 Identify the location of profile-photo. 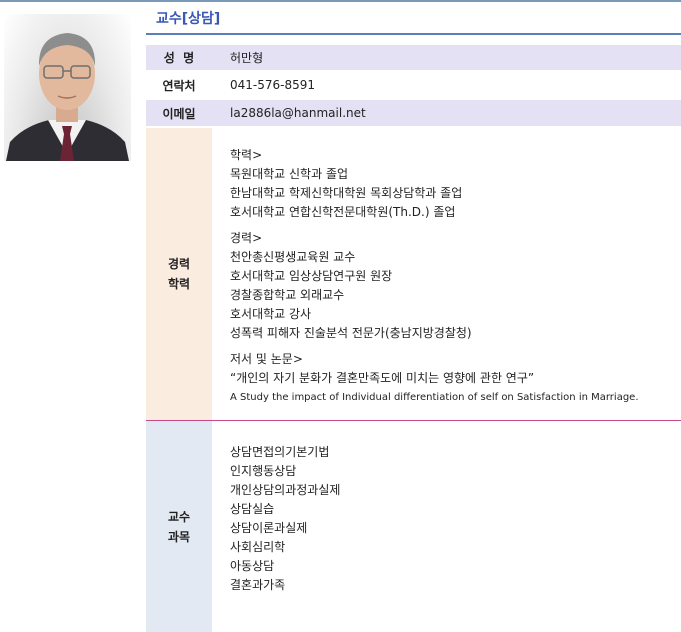
(67, 87).